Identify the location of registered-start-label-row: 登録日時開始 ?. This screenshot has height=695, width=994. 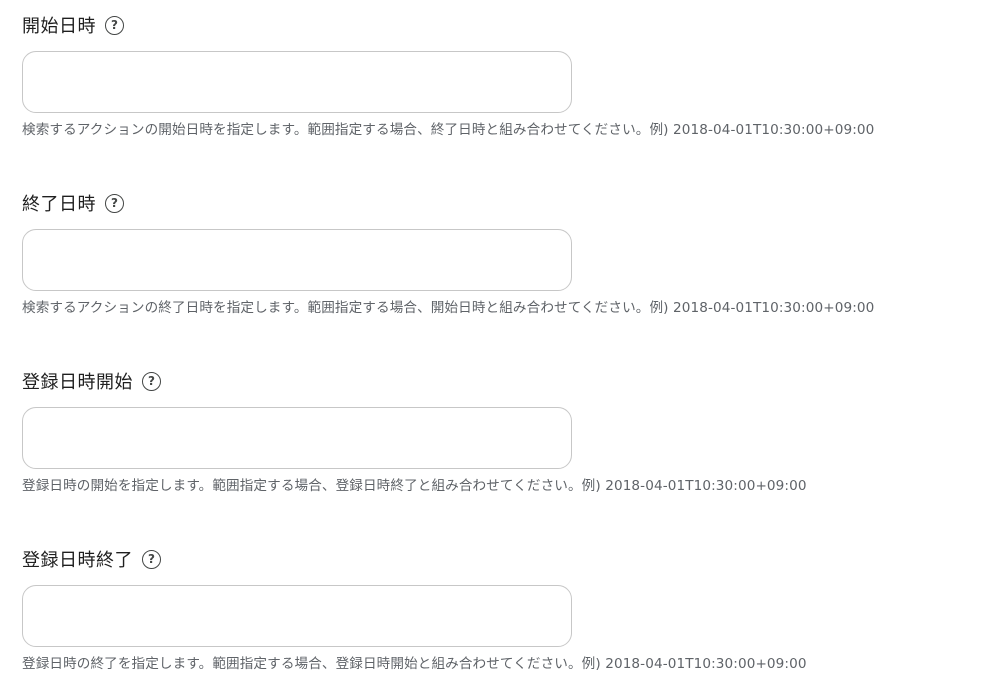
(502, 381).